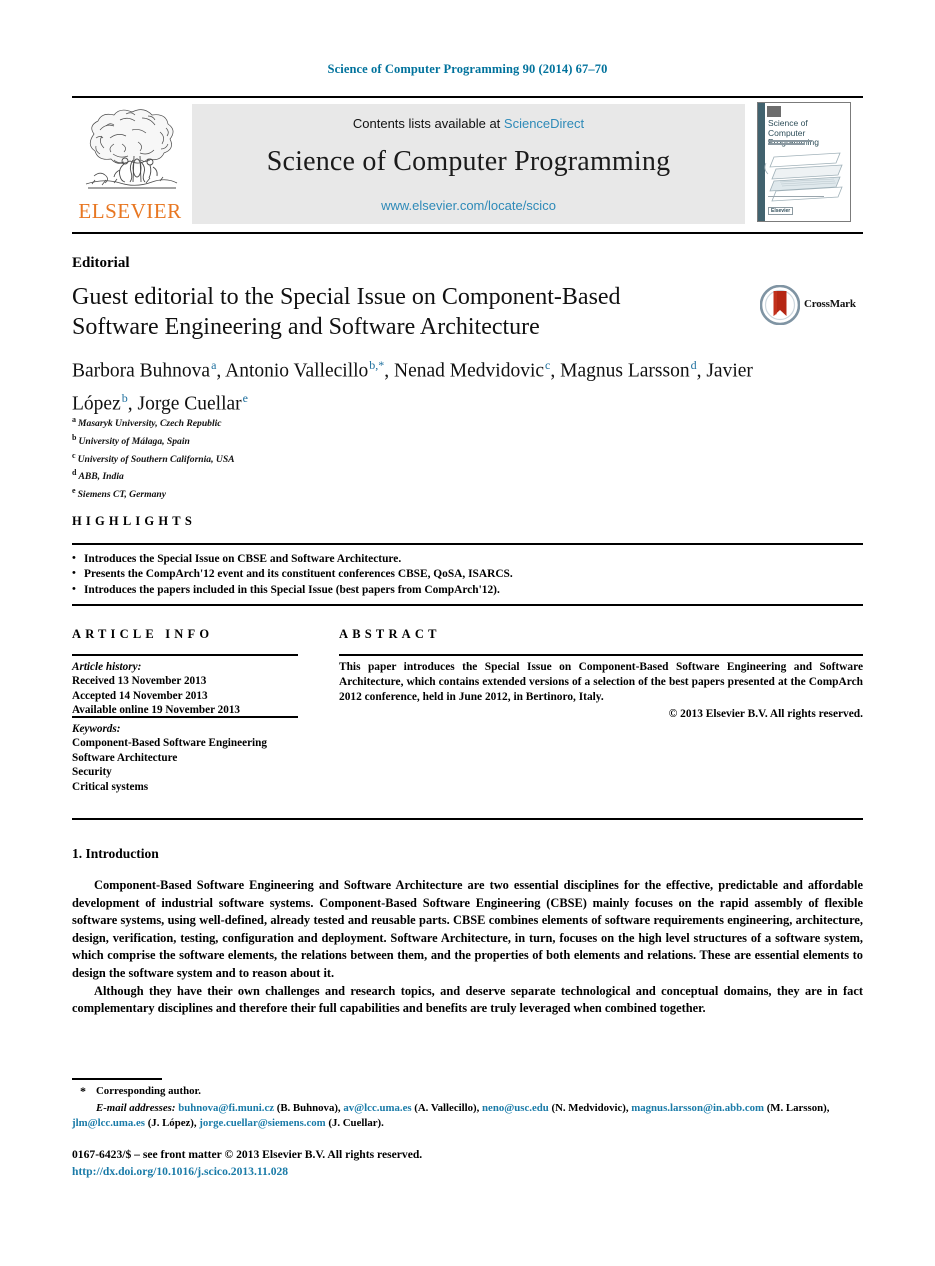  I want to click on corresponding-author-note: Corresponding author., so click(148, 1091).